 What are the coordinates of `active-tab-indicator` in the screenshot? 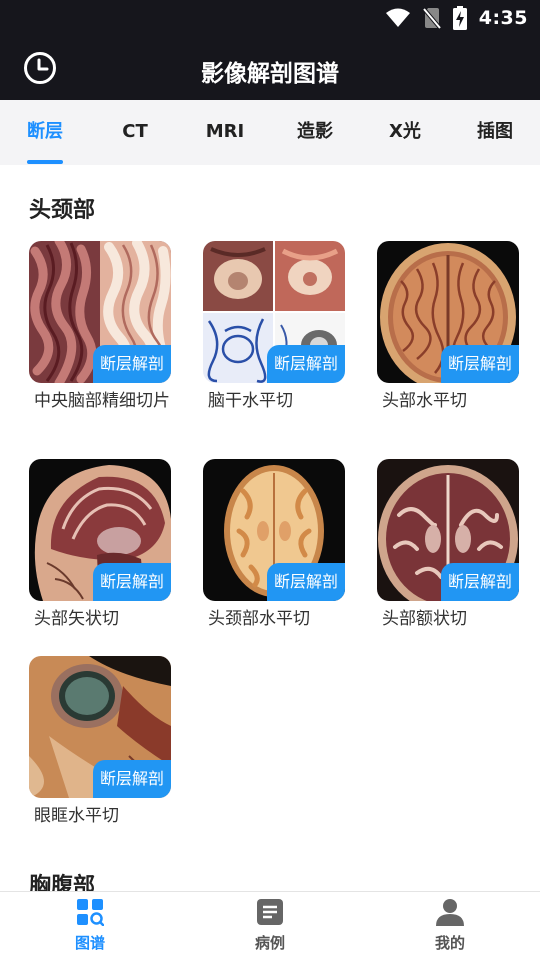 It's located at (45, 162).